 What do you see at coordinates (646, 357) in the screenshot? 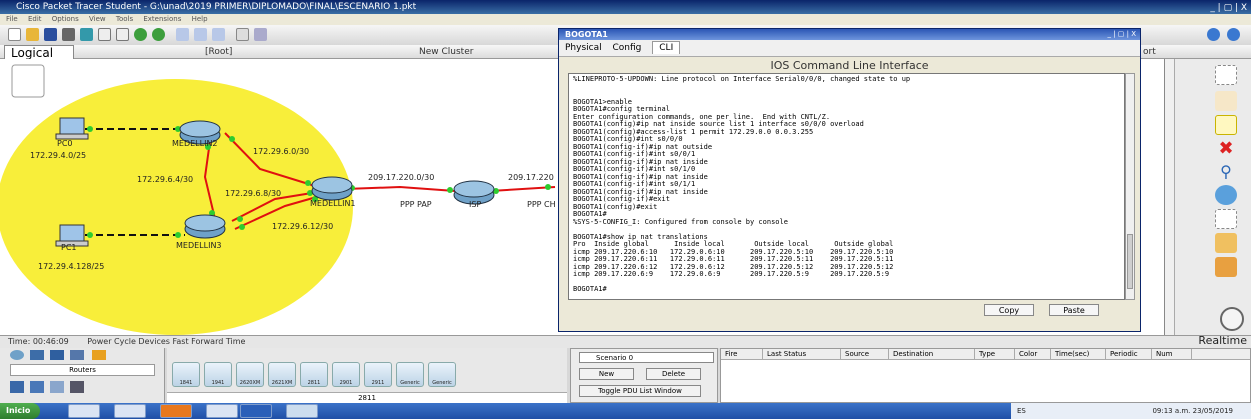
I see `scenario-select: Scenario 0` at bounding box center [646, 357].